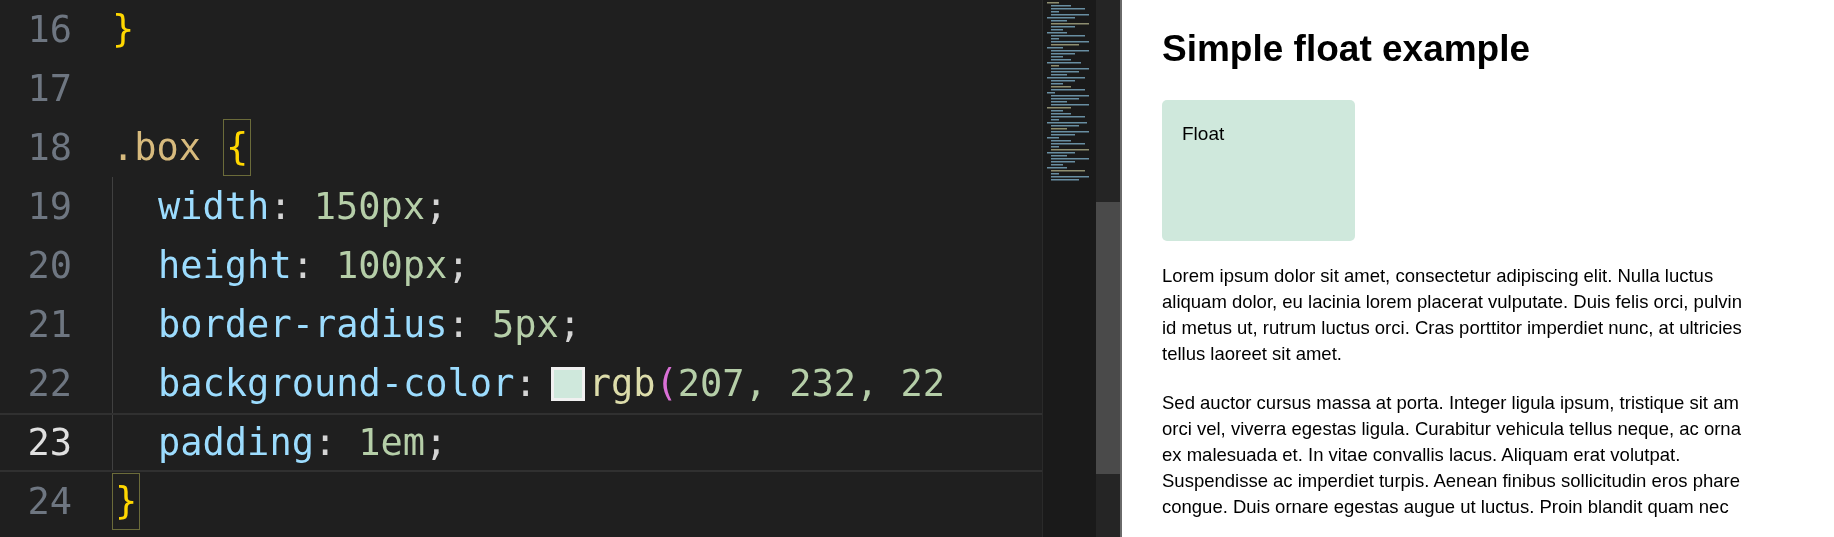  What do you see at coordinates (157, 147) in the screenshot?
I see `selector-text: .box` at bounding box center [157, 147].